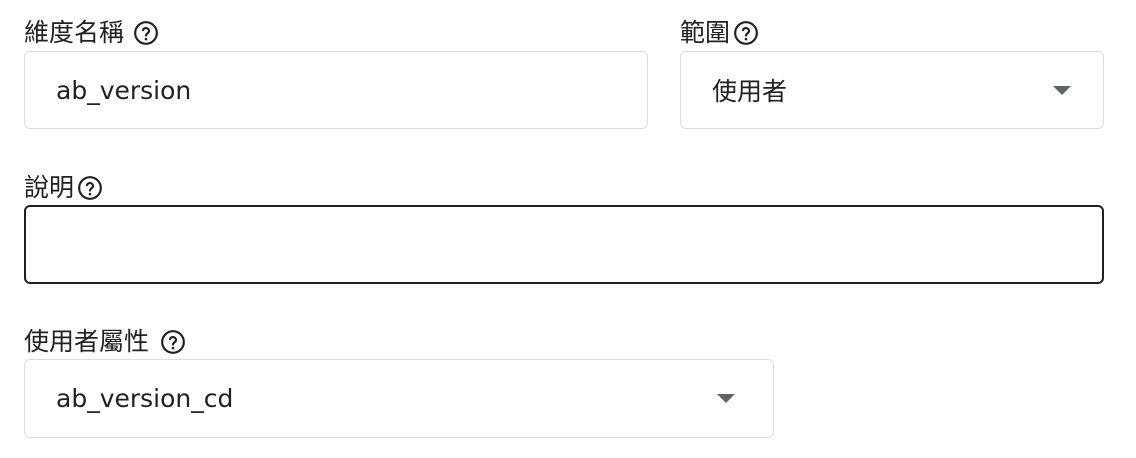  What do you see at coordinates (705, 32) in the screenshot?
I see `scope-label-text: 範圍` at bounding box center [705, 32].